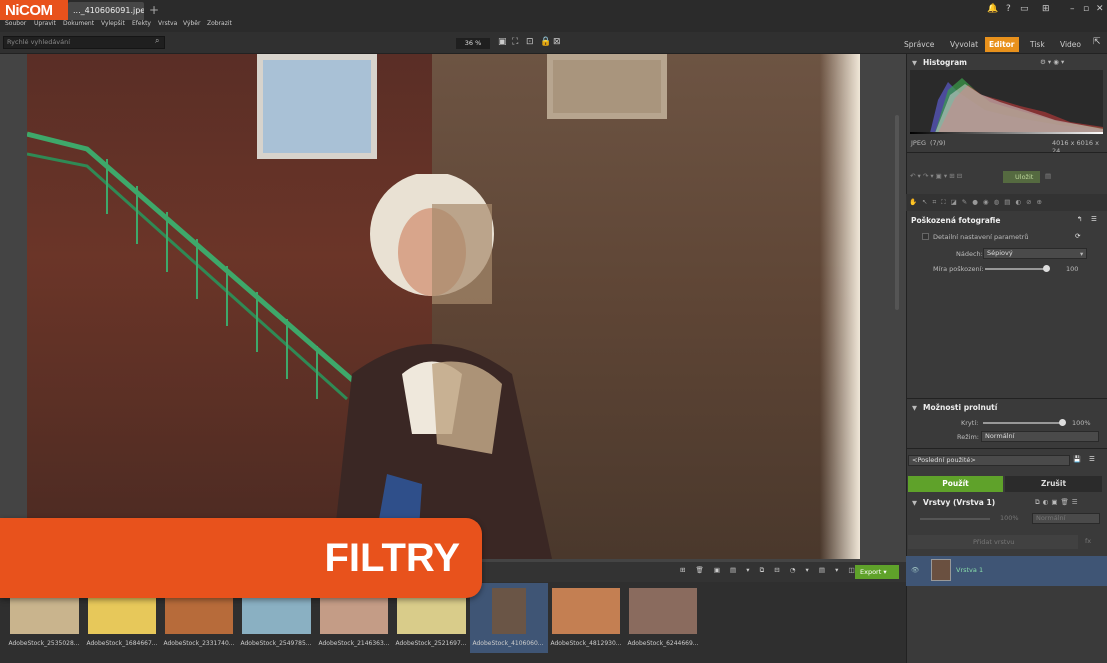 The height and width of the screenshot is (663, 1107). What do you see at coordinates (969, 254) in the screenshot?
I see `tint-label: Nádech:` at bounding box center [969, 254].